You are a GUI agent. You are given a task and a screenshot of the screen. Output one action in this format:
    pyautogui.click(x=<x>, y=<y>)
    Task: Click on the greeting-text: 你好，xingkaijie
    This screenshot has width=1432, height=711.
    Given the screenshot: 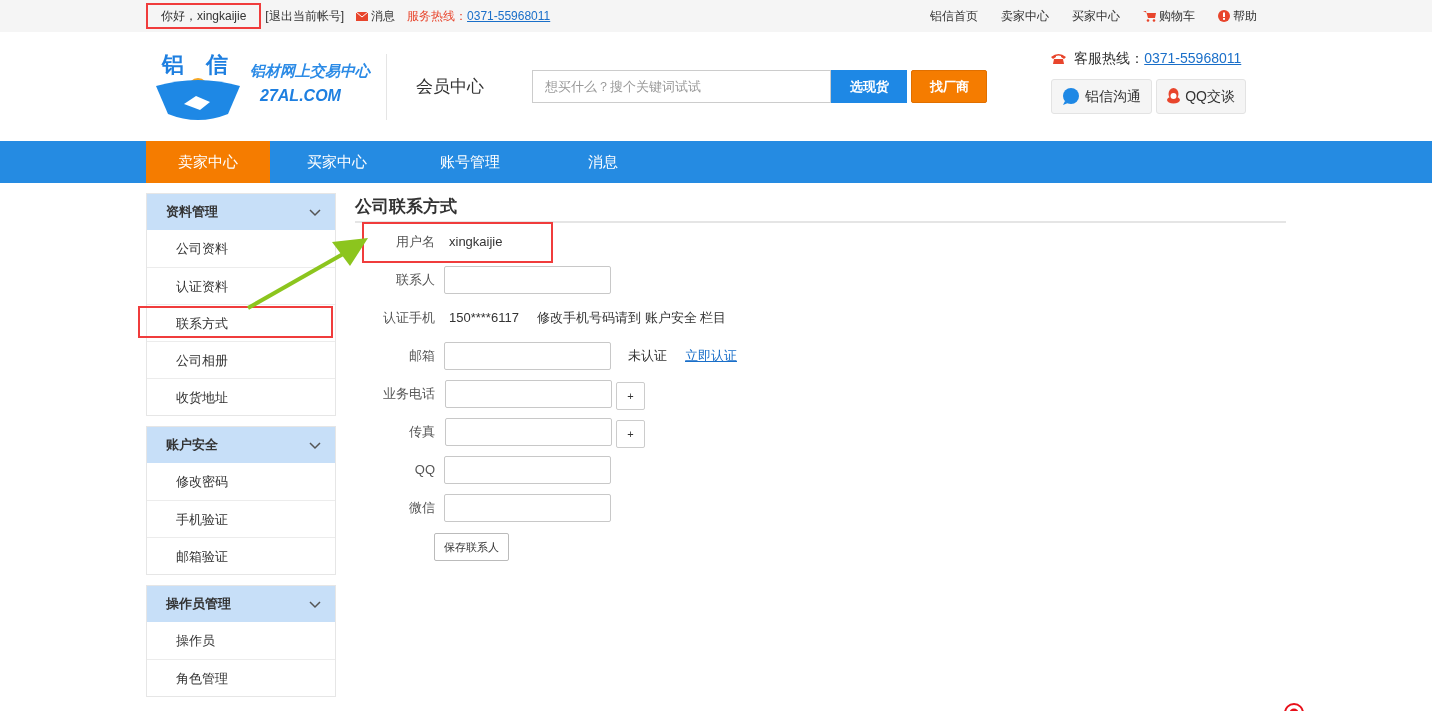 What is the action you would take?
    pyautogui.click(x=204, y=16)
    